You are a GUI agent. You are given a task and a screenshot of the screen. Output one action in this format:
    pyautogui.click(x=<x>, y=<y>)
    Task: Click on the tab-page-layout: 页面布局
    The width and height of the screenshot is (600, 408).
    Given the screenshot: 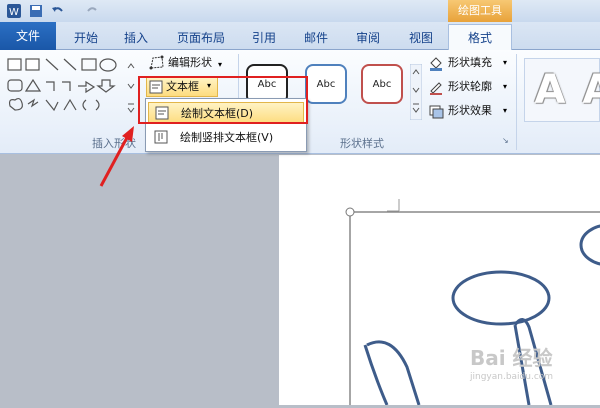 What is the action you would take?
    pyautogui.click(x=201, y=38)
    